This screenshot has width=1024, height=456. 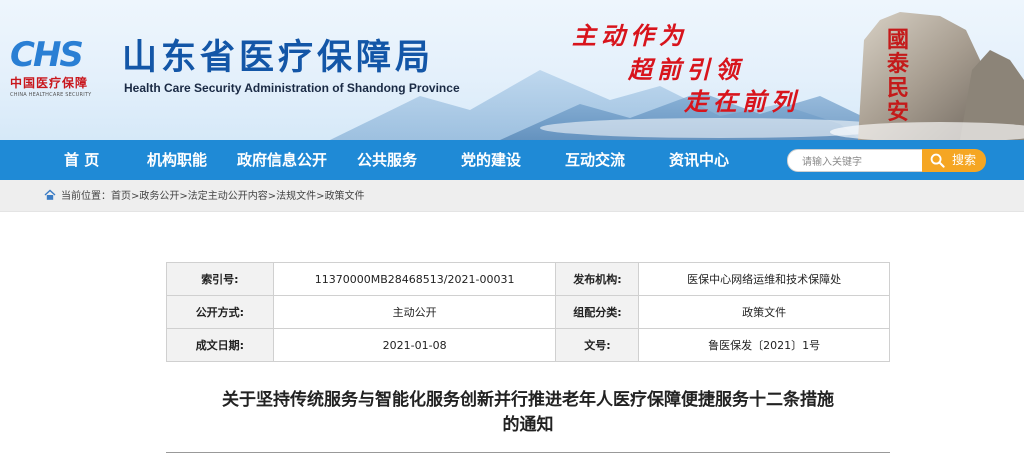 I want to click on meta-key-category: 组配分类:, so click(x=597, y=312).